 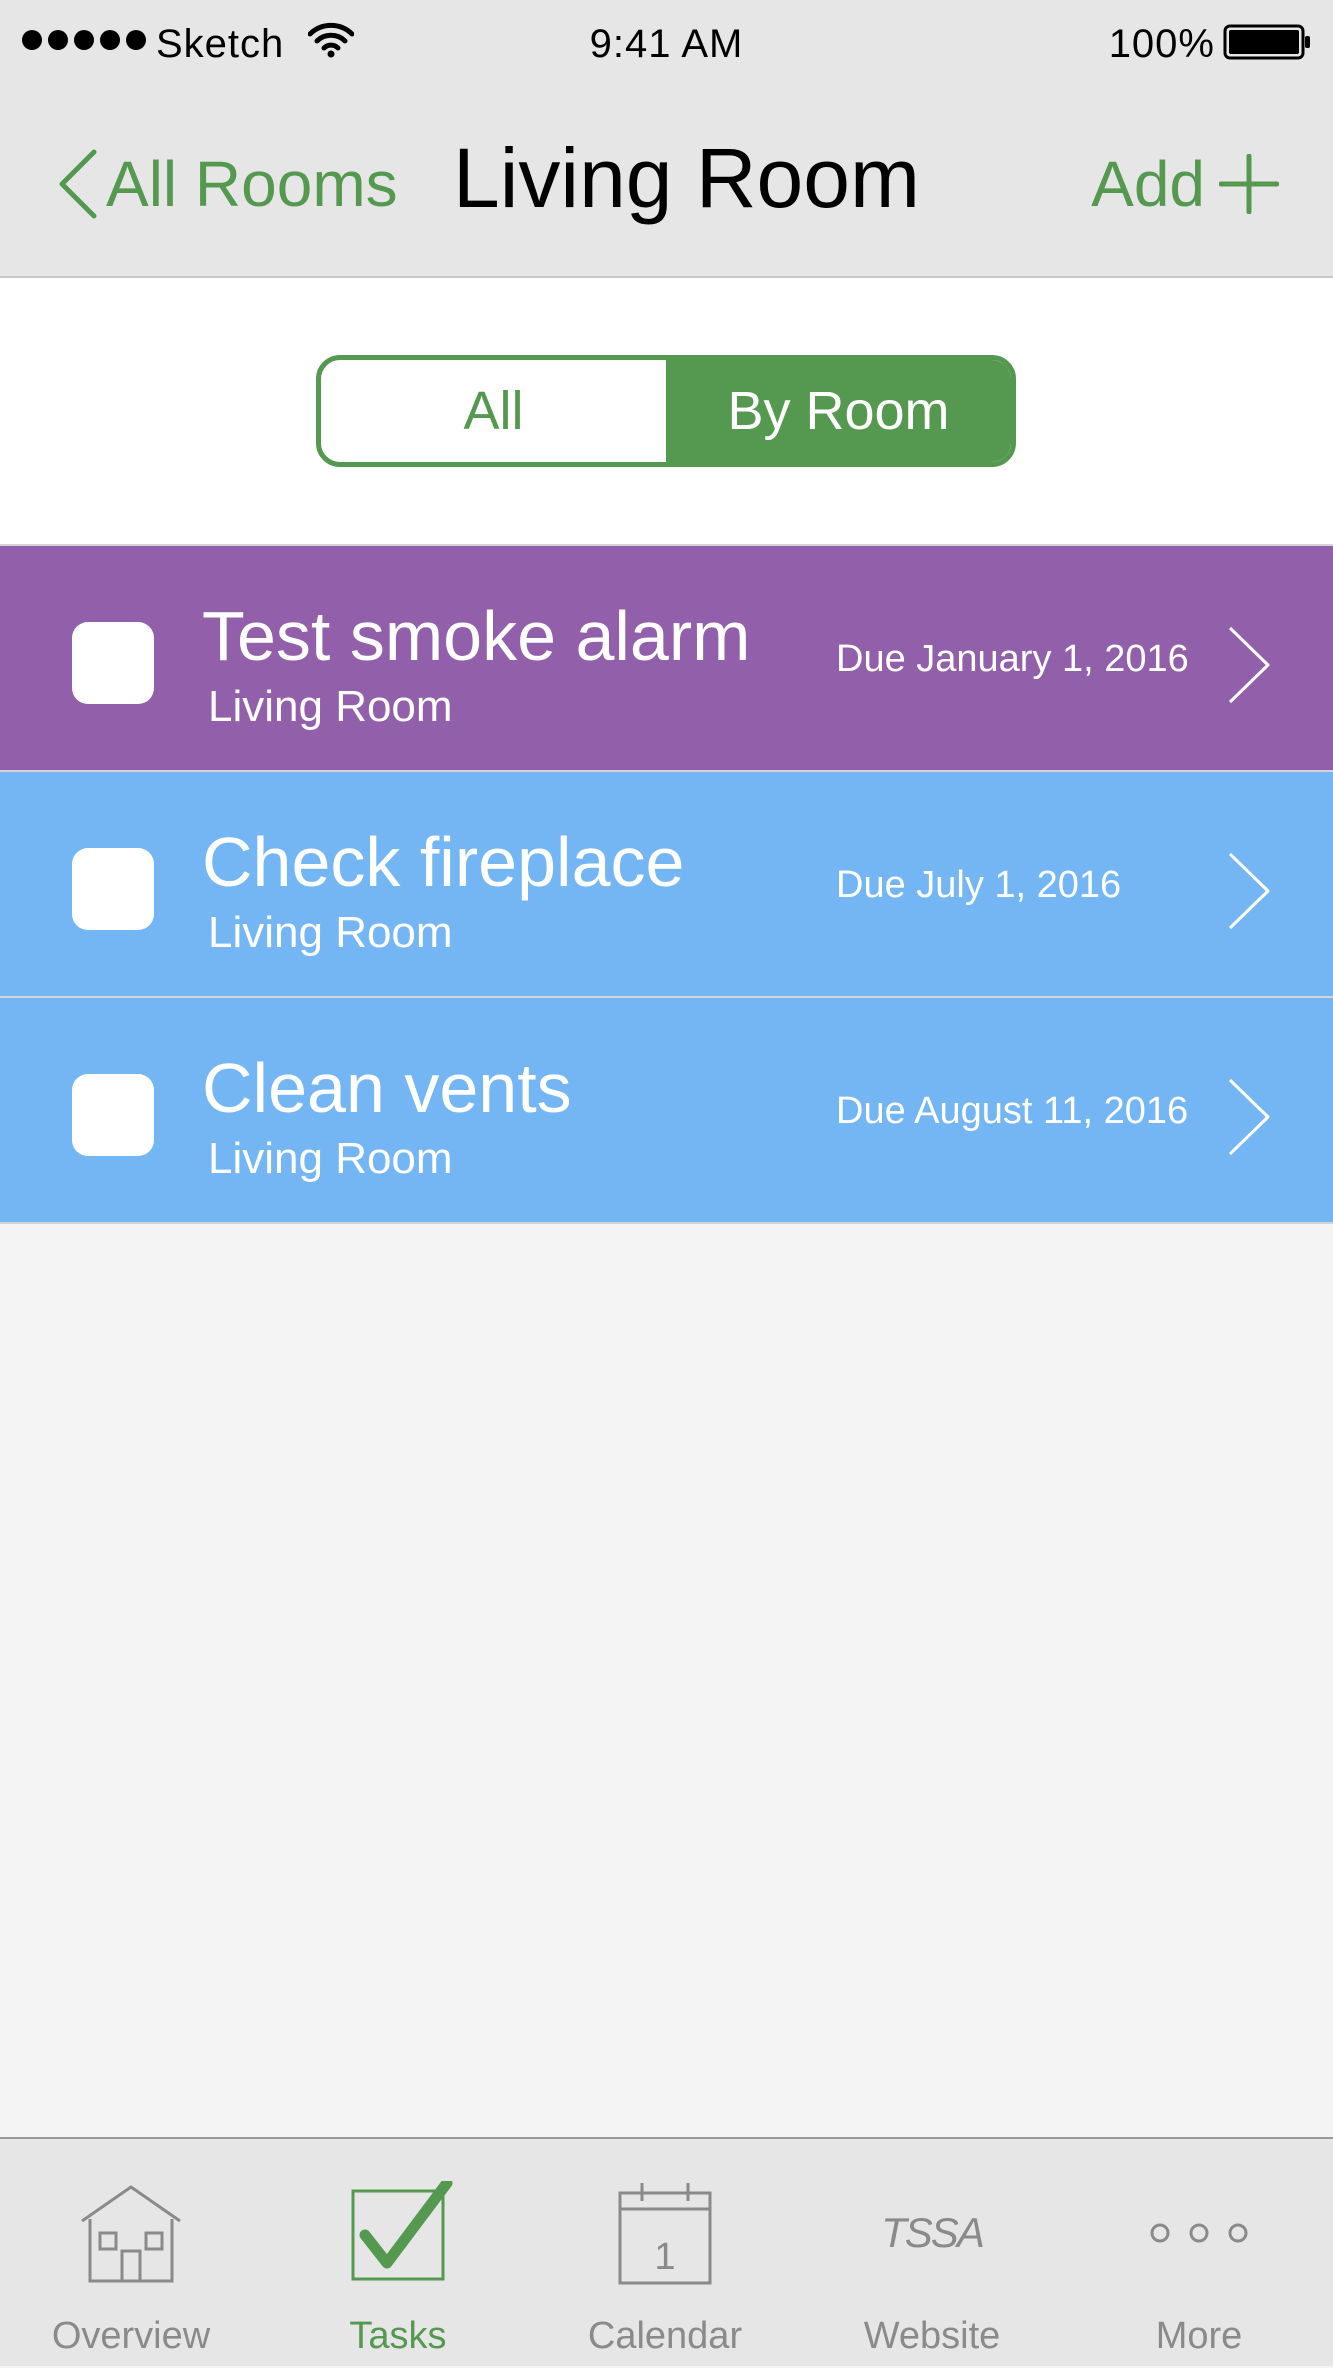 I want to click on calendar-icon-day: 1, so click(x=664, y=2257).